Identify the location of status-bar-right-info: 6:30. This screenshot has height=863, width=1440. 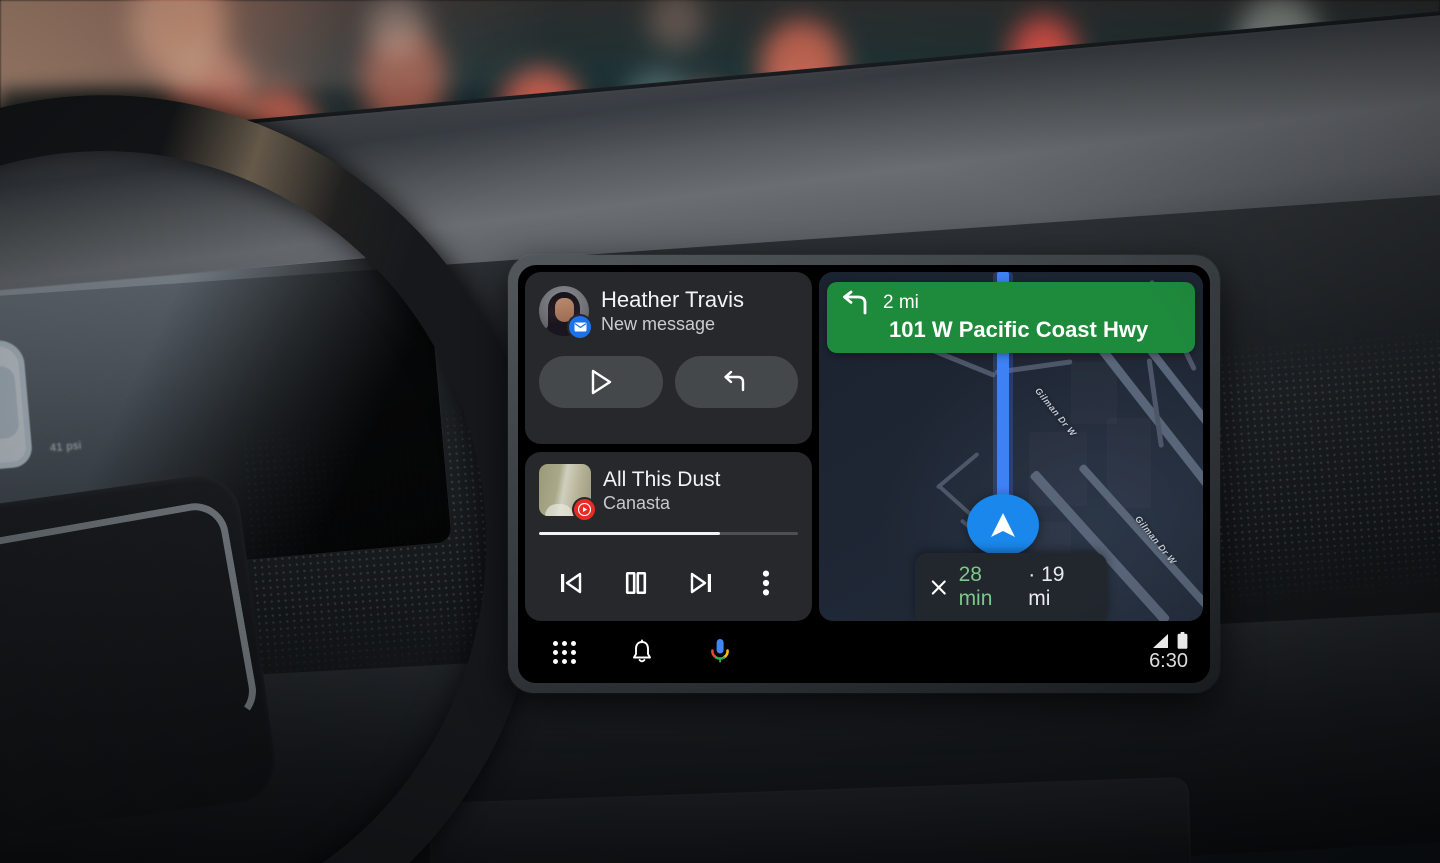
(1168, 652).